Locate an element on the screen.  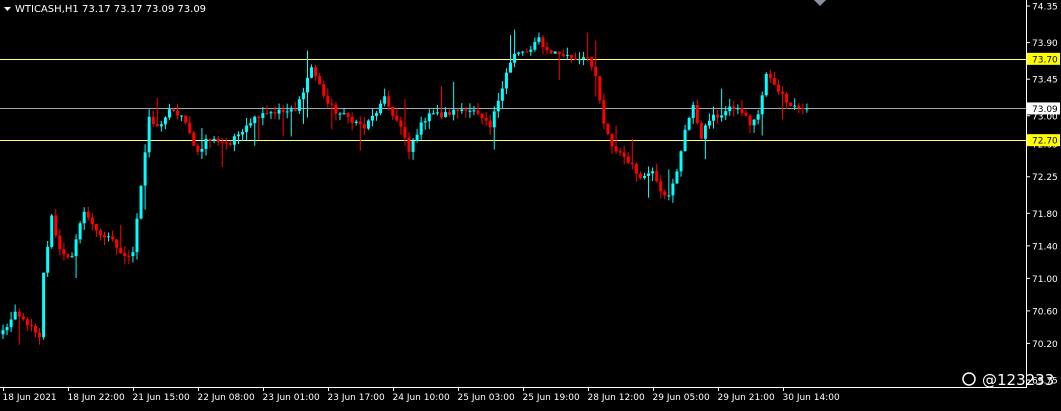
y-tick-label: 74.35 is located at coordinates (1045, 8).